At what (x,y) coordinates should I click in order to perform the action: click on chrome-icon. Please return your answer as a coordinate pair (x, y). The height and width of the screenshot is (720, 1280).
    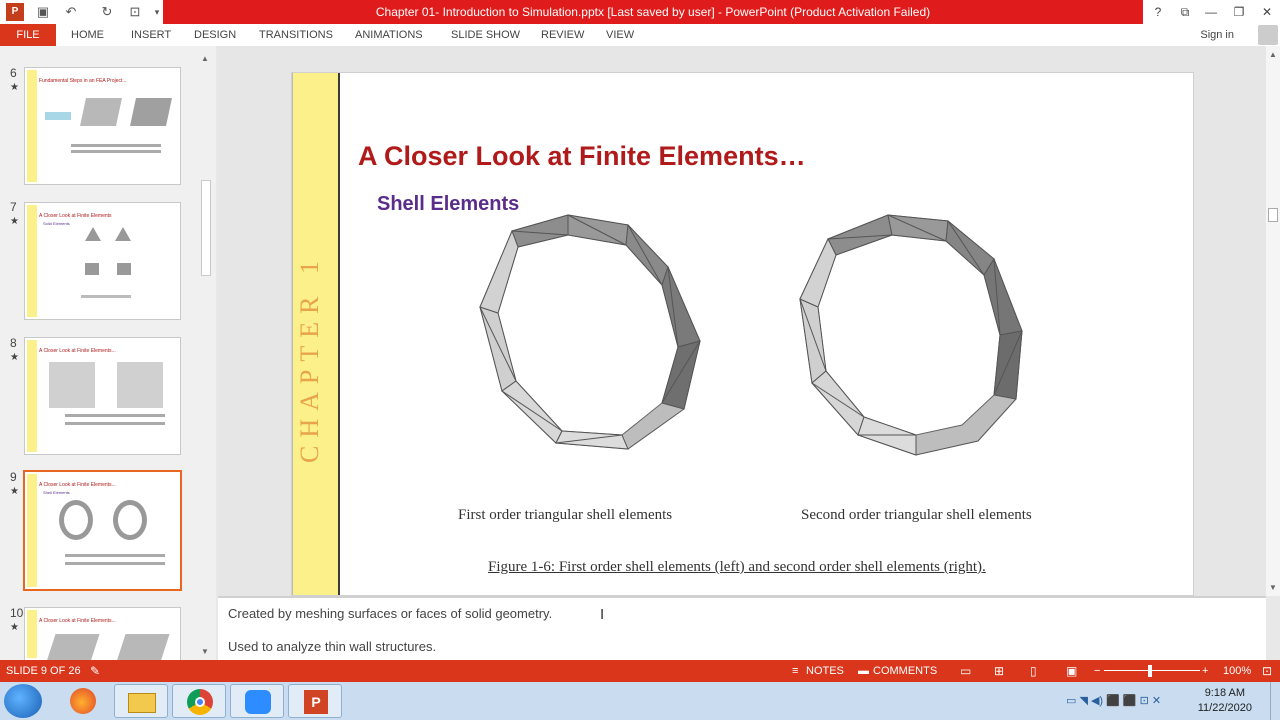
    Looking at the image, I should click on (199, 701).